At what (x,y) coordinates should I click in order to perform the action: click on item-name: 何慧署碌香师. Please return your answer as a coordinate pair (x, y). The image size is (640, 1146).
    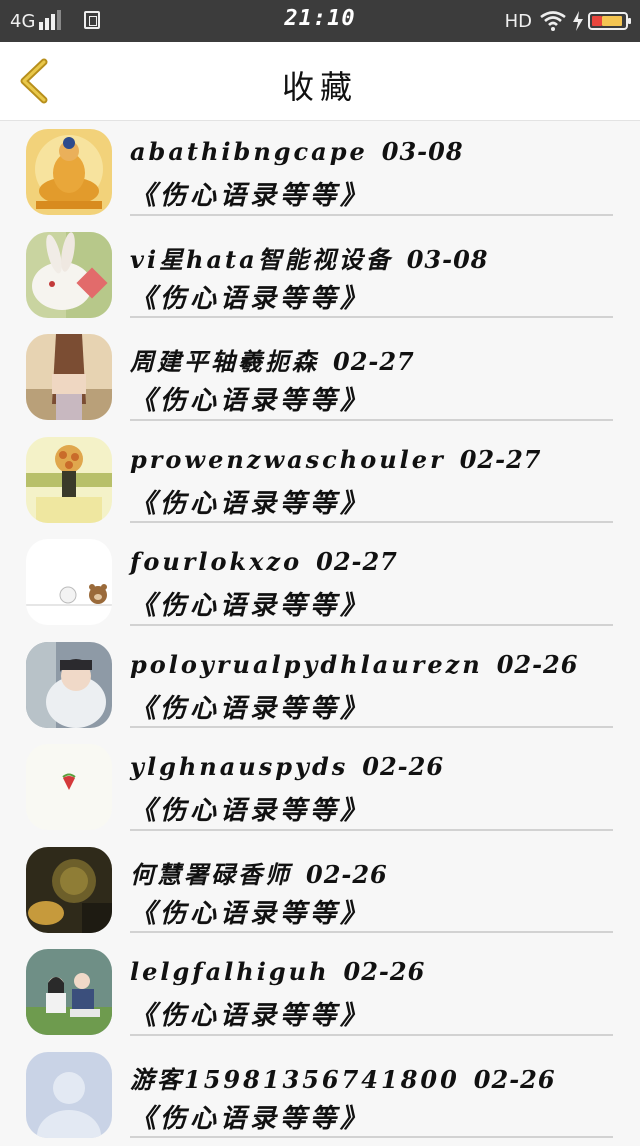
    Looking at the image, I should click on (211, 874).